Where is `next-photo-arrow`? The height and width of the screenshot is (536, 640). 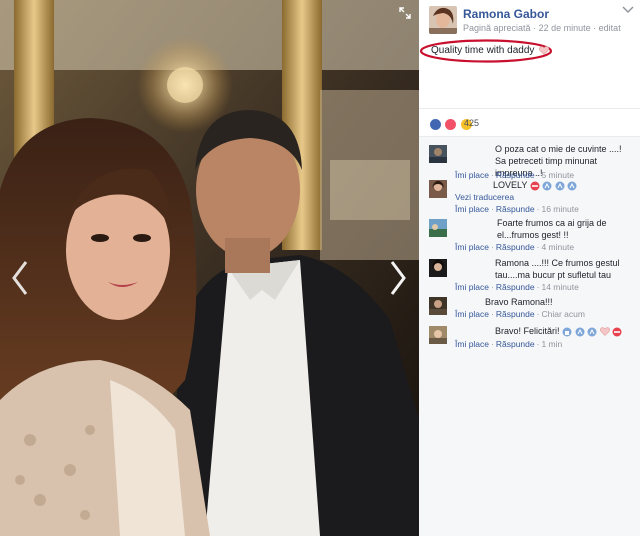
next-photo-arrow is located at coordinates (398, 278).